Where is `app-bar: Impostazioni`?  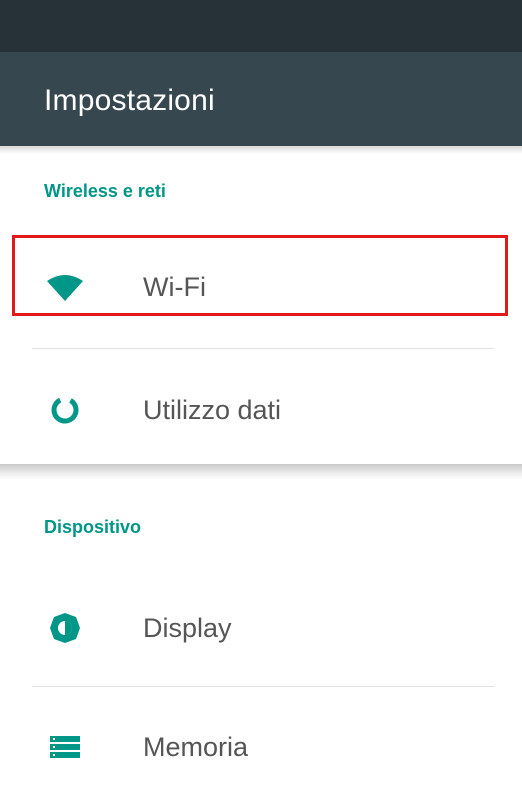
app-bar: Impostazioni is located at coordinates (261, 99).